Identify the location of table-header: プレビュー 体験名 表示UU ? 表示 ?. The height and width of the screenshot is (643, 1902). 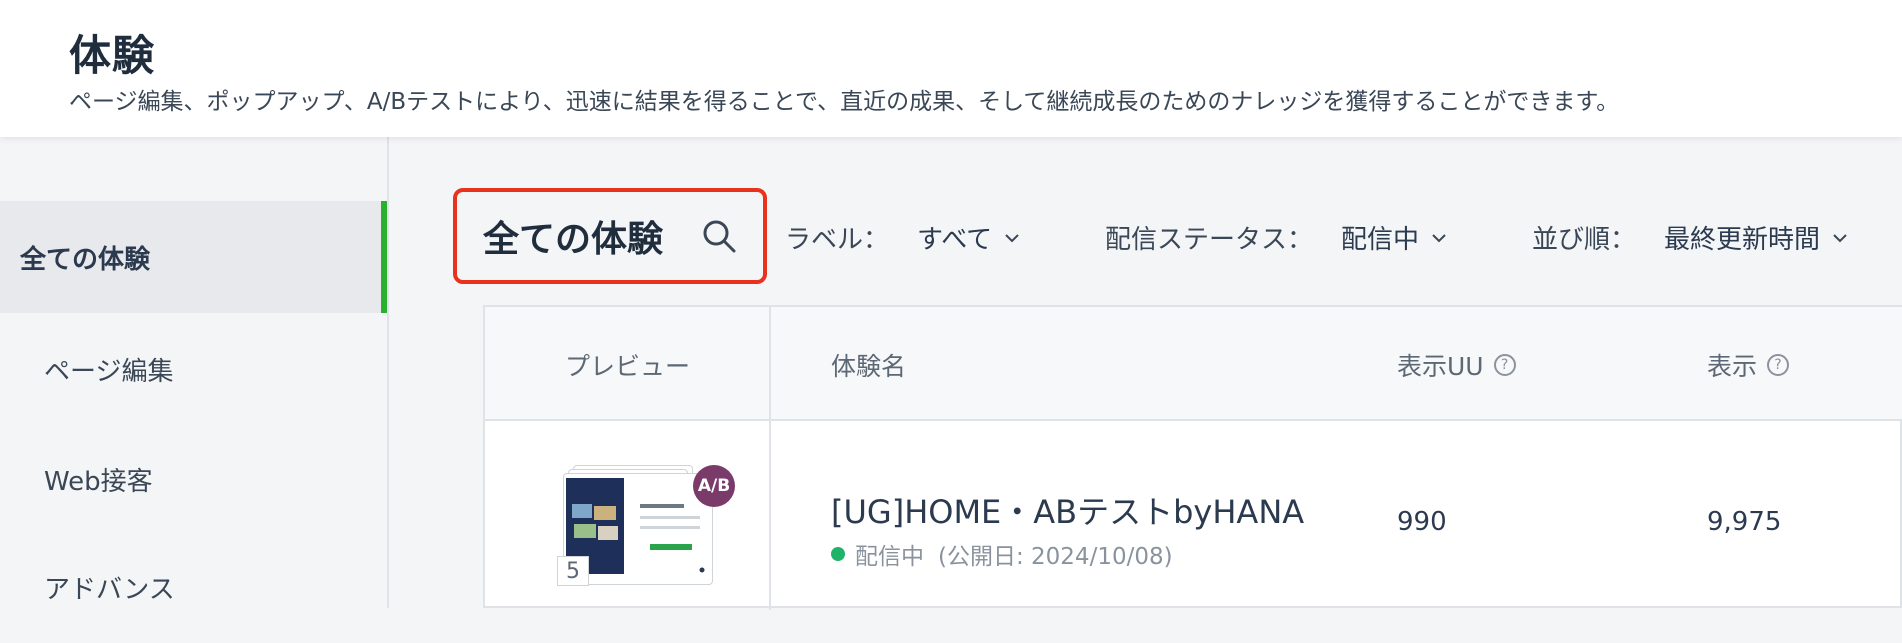
(1193, 364).